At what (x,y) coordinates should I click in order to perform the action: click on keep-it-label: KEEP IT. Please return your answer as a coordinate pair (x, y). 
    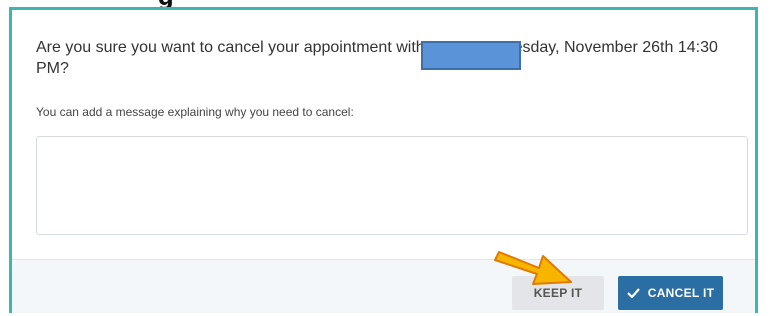
    Looking at the image, I should click on (558, 293).